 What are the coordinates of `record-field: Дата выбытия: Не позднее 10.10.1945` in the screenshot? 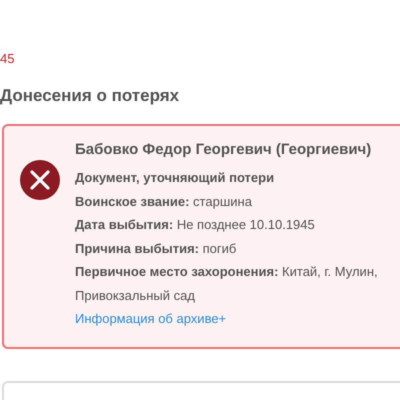 It's located at (230, 224).